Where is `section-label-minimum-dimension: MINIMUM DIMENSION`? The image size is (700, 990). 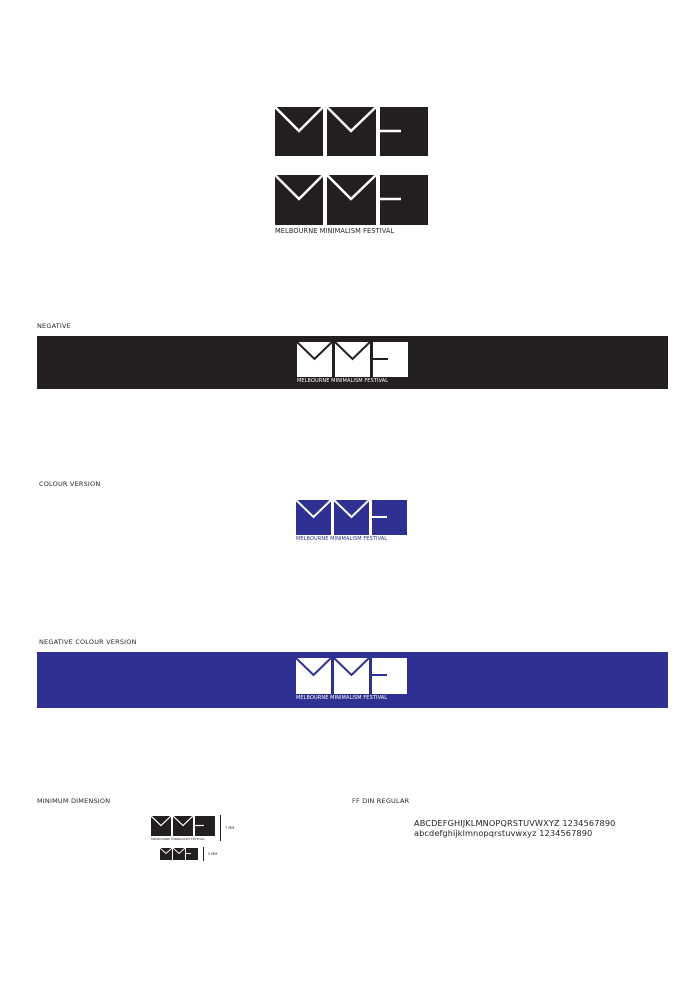
section-label-minimum-dimension: MINIMUM DIMENSION is located at coordinates (74, 801).